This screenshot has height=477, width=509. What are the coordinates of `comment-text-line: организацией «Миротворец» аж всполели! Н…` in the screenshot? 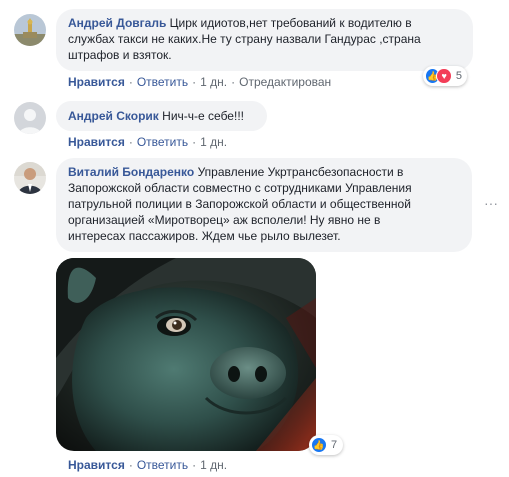 It's located at (224, 220).